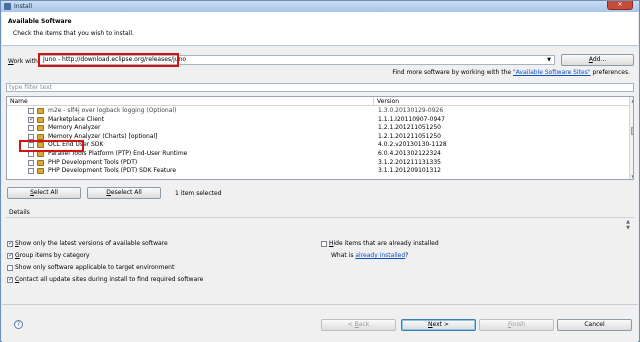 The image size is (640, 342). I want to click on details-label: Details, so click(19, 212).